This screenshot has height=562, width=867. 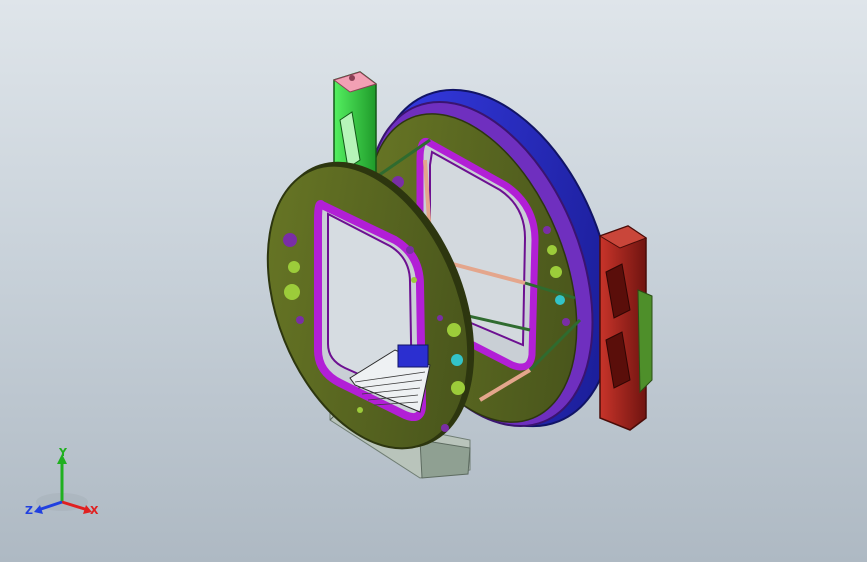 What do you see at coordinates (29, 510) in the screenshot?
I see `z-axis-label: Z` at bounding box center [29, 510].